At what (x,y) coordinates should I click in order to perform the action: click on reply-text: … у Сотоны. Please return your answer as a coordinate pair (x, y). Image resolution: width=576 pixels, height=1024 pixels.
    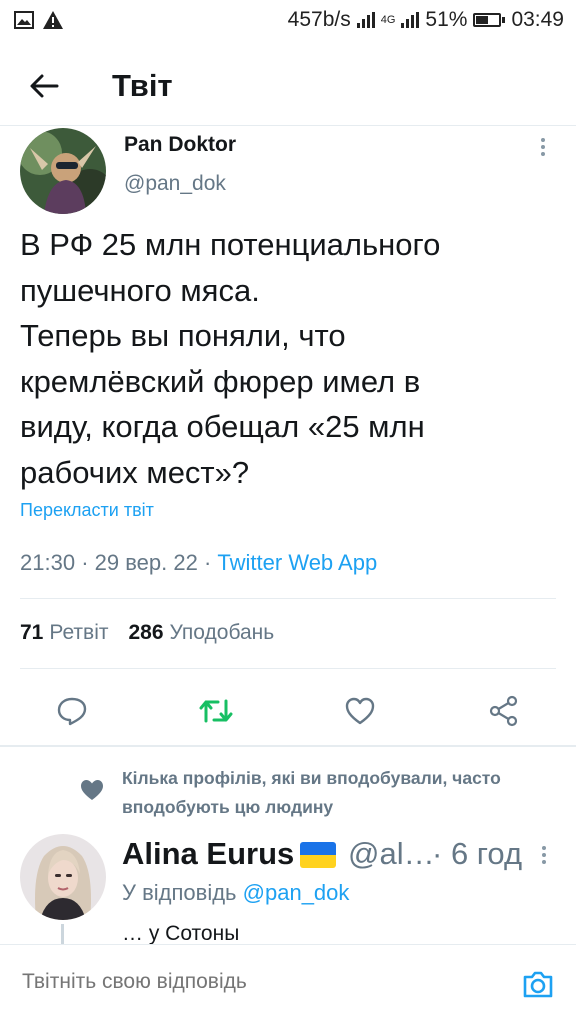
    Looking at the image, I should click on (181, 933).